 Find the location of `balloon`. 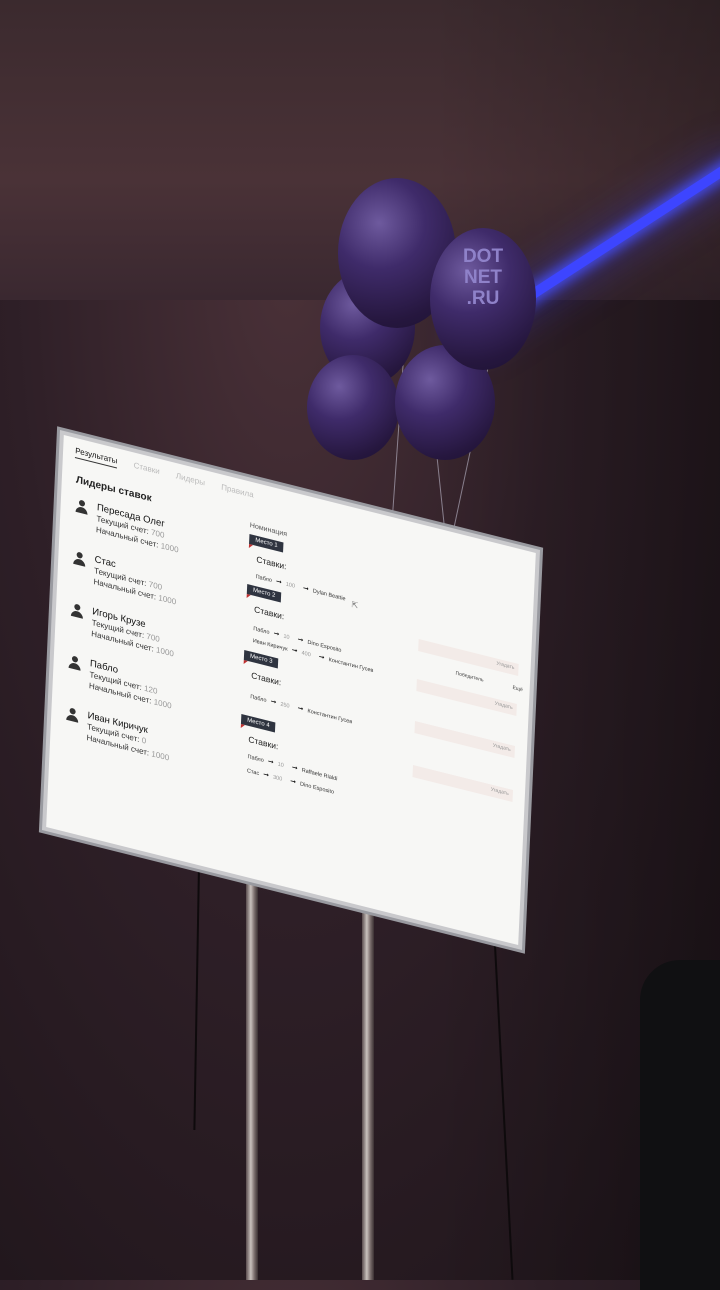

balloon is located at coordinates (353, 407).